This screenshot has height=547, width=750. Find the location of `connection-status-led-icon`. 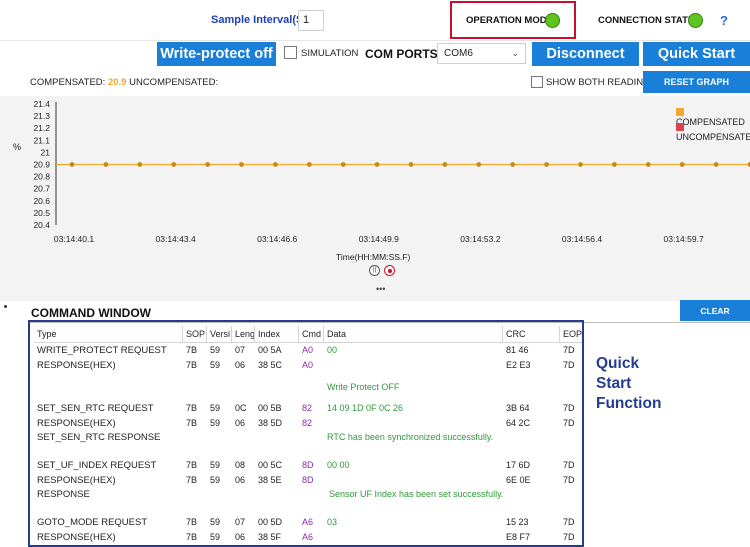

connection-status-led-icon is located at coordinates (695, 20).